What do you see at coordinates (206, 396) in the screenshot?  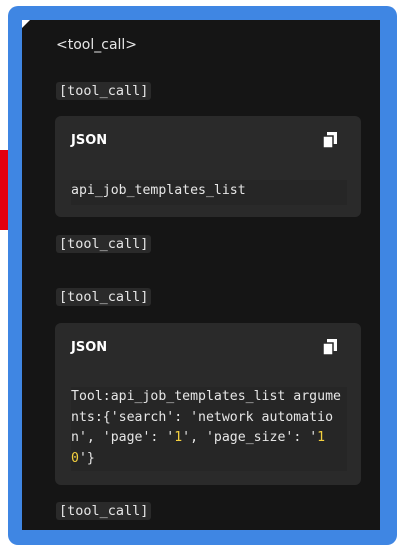 I see `code-line-1: Tool:api_job_templates_list argume` at bounding box center [206, 396].